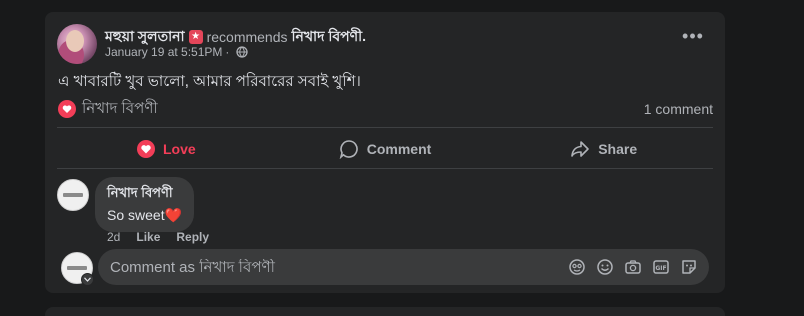 The width and height of the screenshot is (804, 316). What do you see at coordinates (348, 149) in the screenshot?
I see `comment-icon` at bounding box center [348, 149].